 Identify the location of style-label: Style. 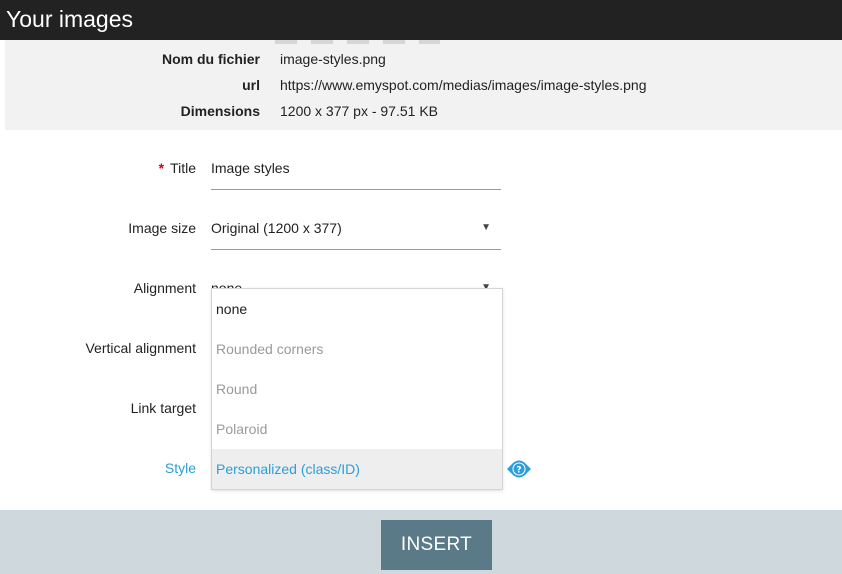
(180, 468).